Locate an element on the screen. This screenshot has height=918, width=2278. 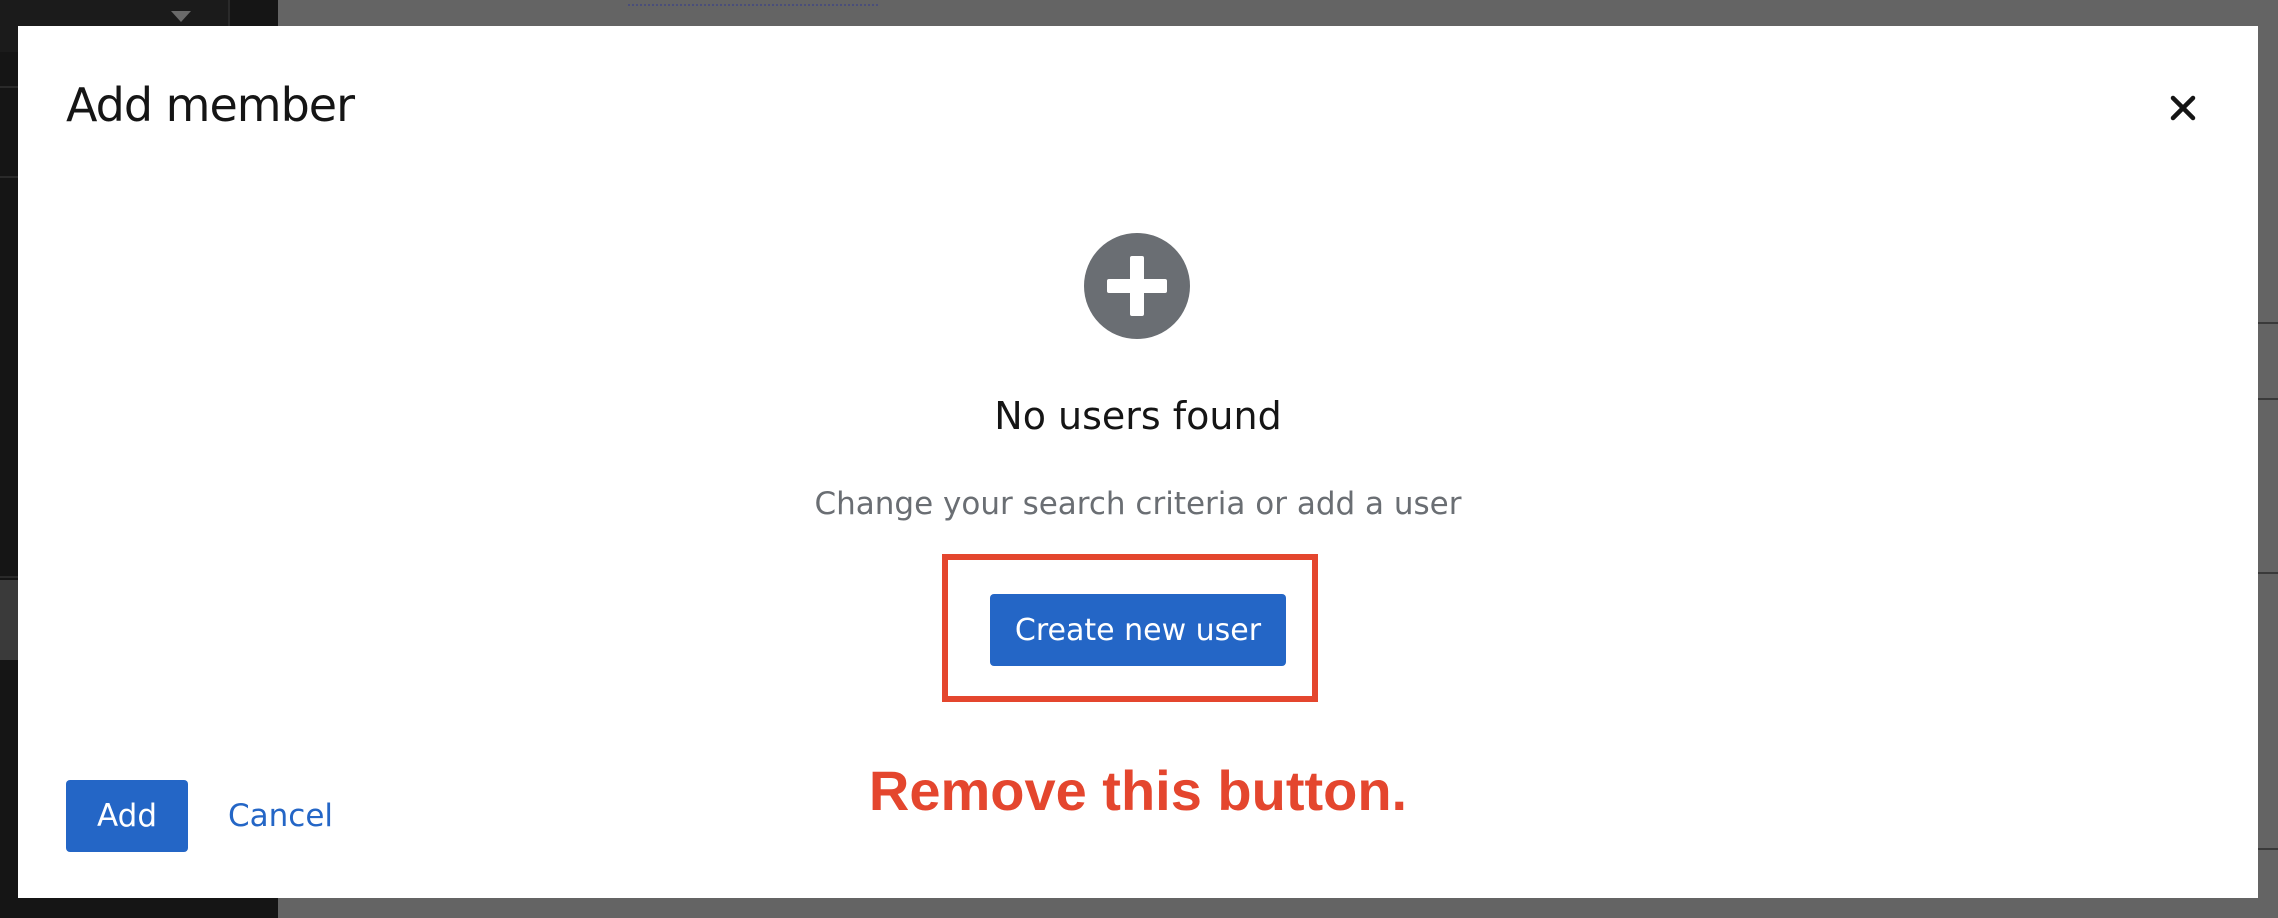
plus-circle-icon is located at coordinates (1137, 286).